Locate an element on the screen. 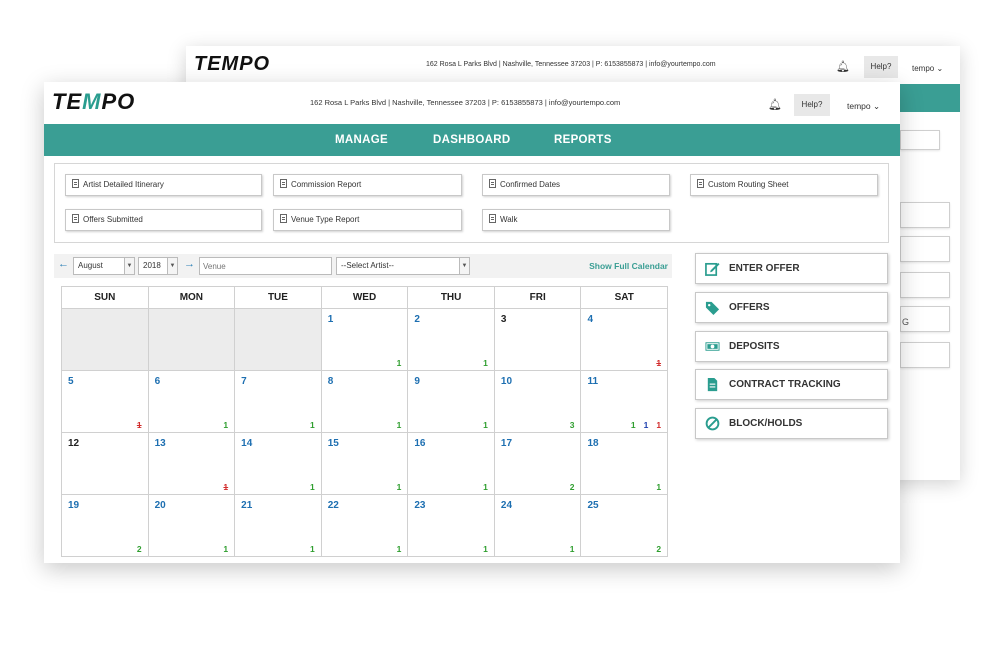 This screenshot has height=647, width=1000. day-number: 11 is located at coordinates (592, 381).